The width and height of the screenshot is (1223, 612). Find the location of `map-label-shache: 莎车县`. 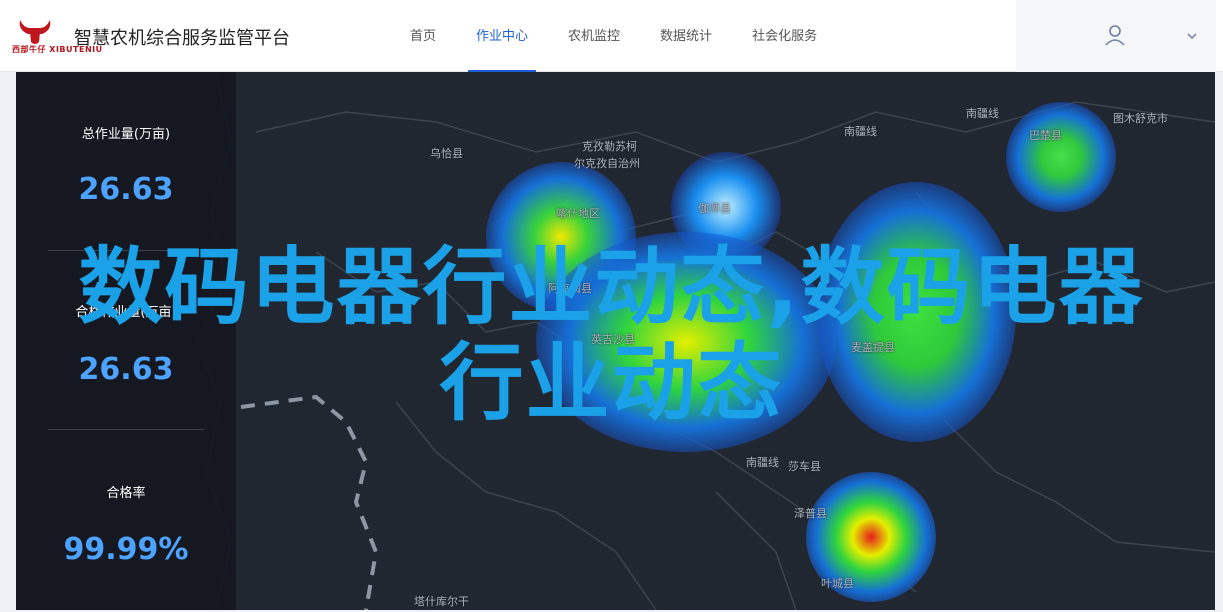

map-label-shache: 莎车县 is located at coordinates (804, 466).